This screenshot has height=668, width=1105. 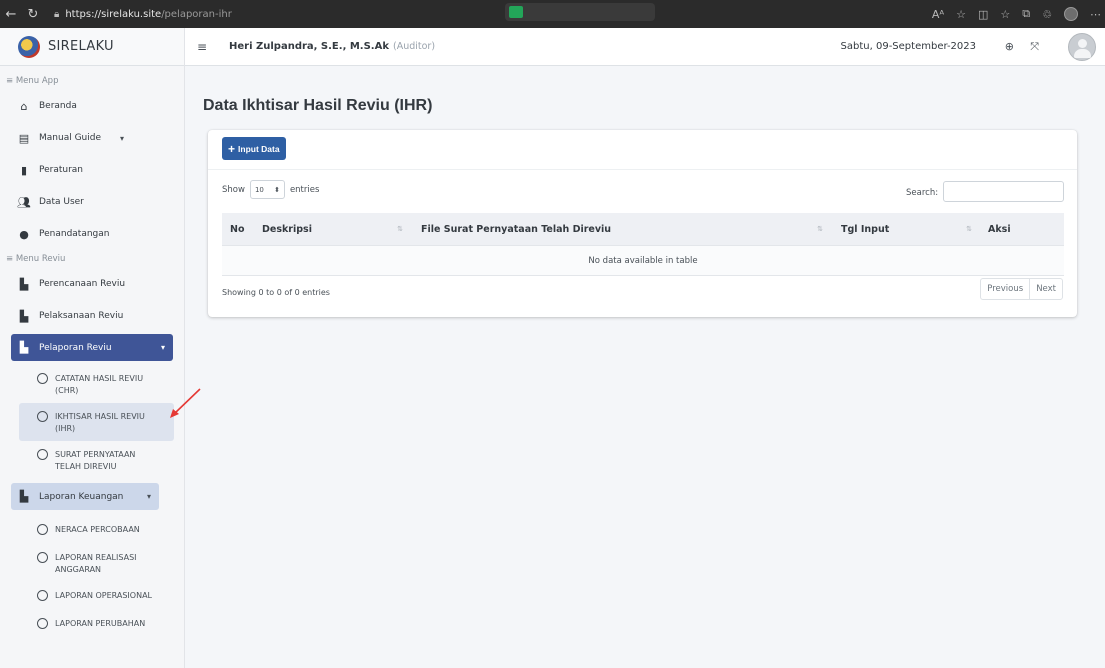 What do you see at coordinates (33, 14) in the screenshot?
I see `refresh-icon: ↻` at bounding box center [33, 14].